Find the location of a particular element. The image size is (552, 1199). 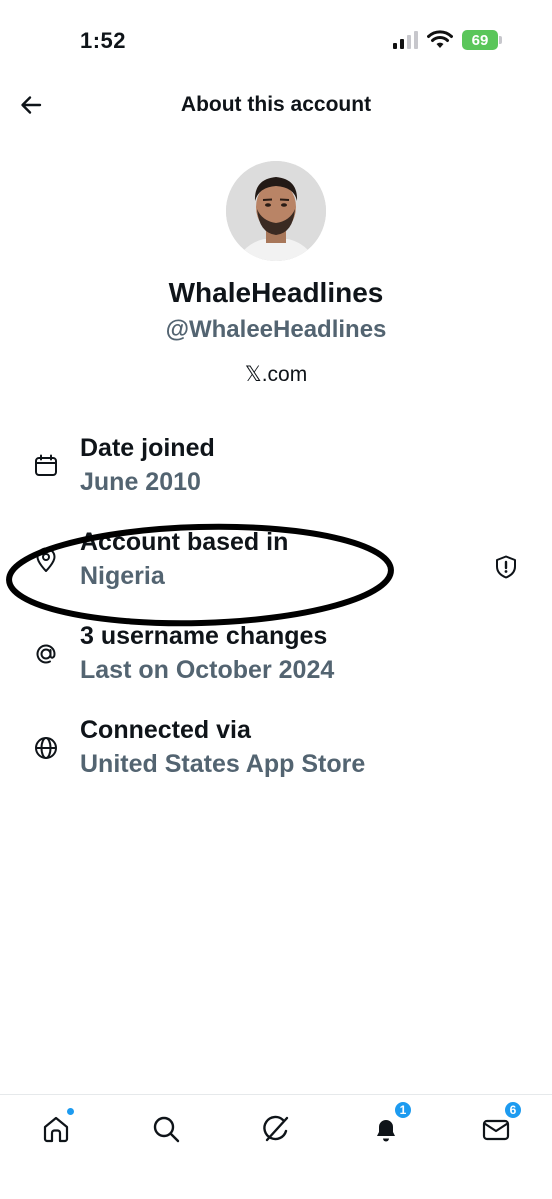

home-dot is located at coordinates (70, 1111).